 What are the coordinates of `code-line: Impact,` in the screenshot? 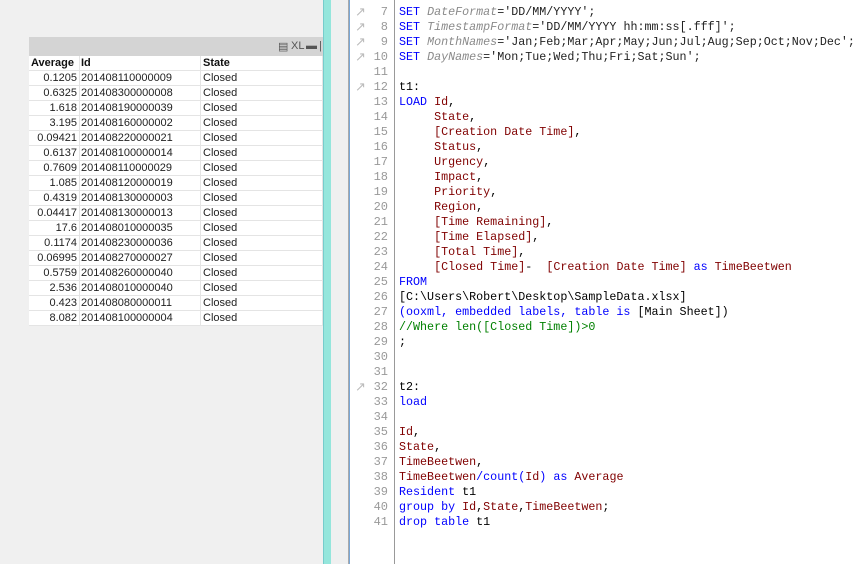 It's located at (441, 177).